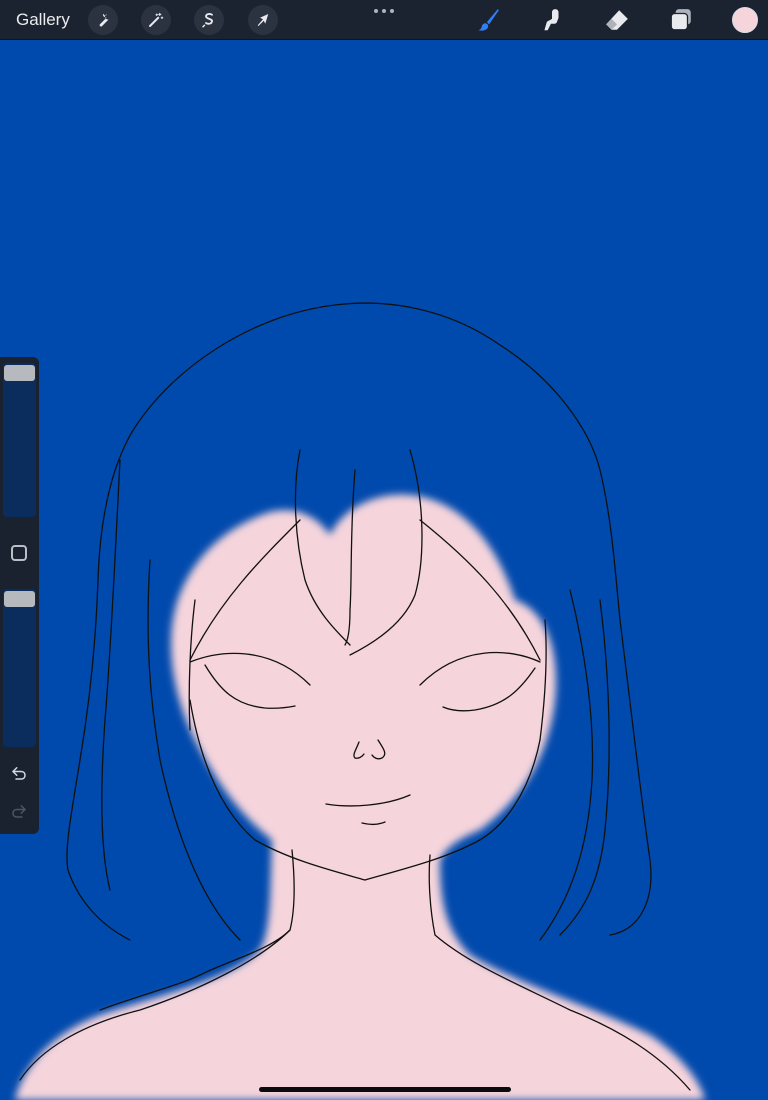 This screenshot has width=768, height=1100. What do you see at coordinates (385, 1089) in the screenshot?
I see `home-indicator` at bounding box center [385, 1089].